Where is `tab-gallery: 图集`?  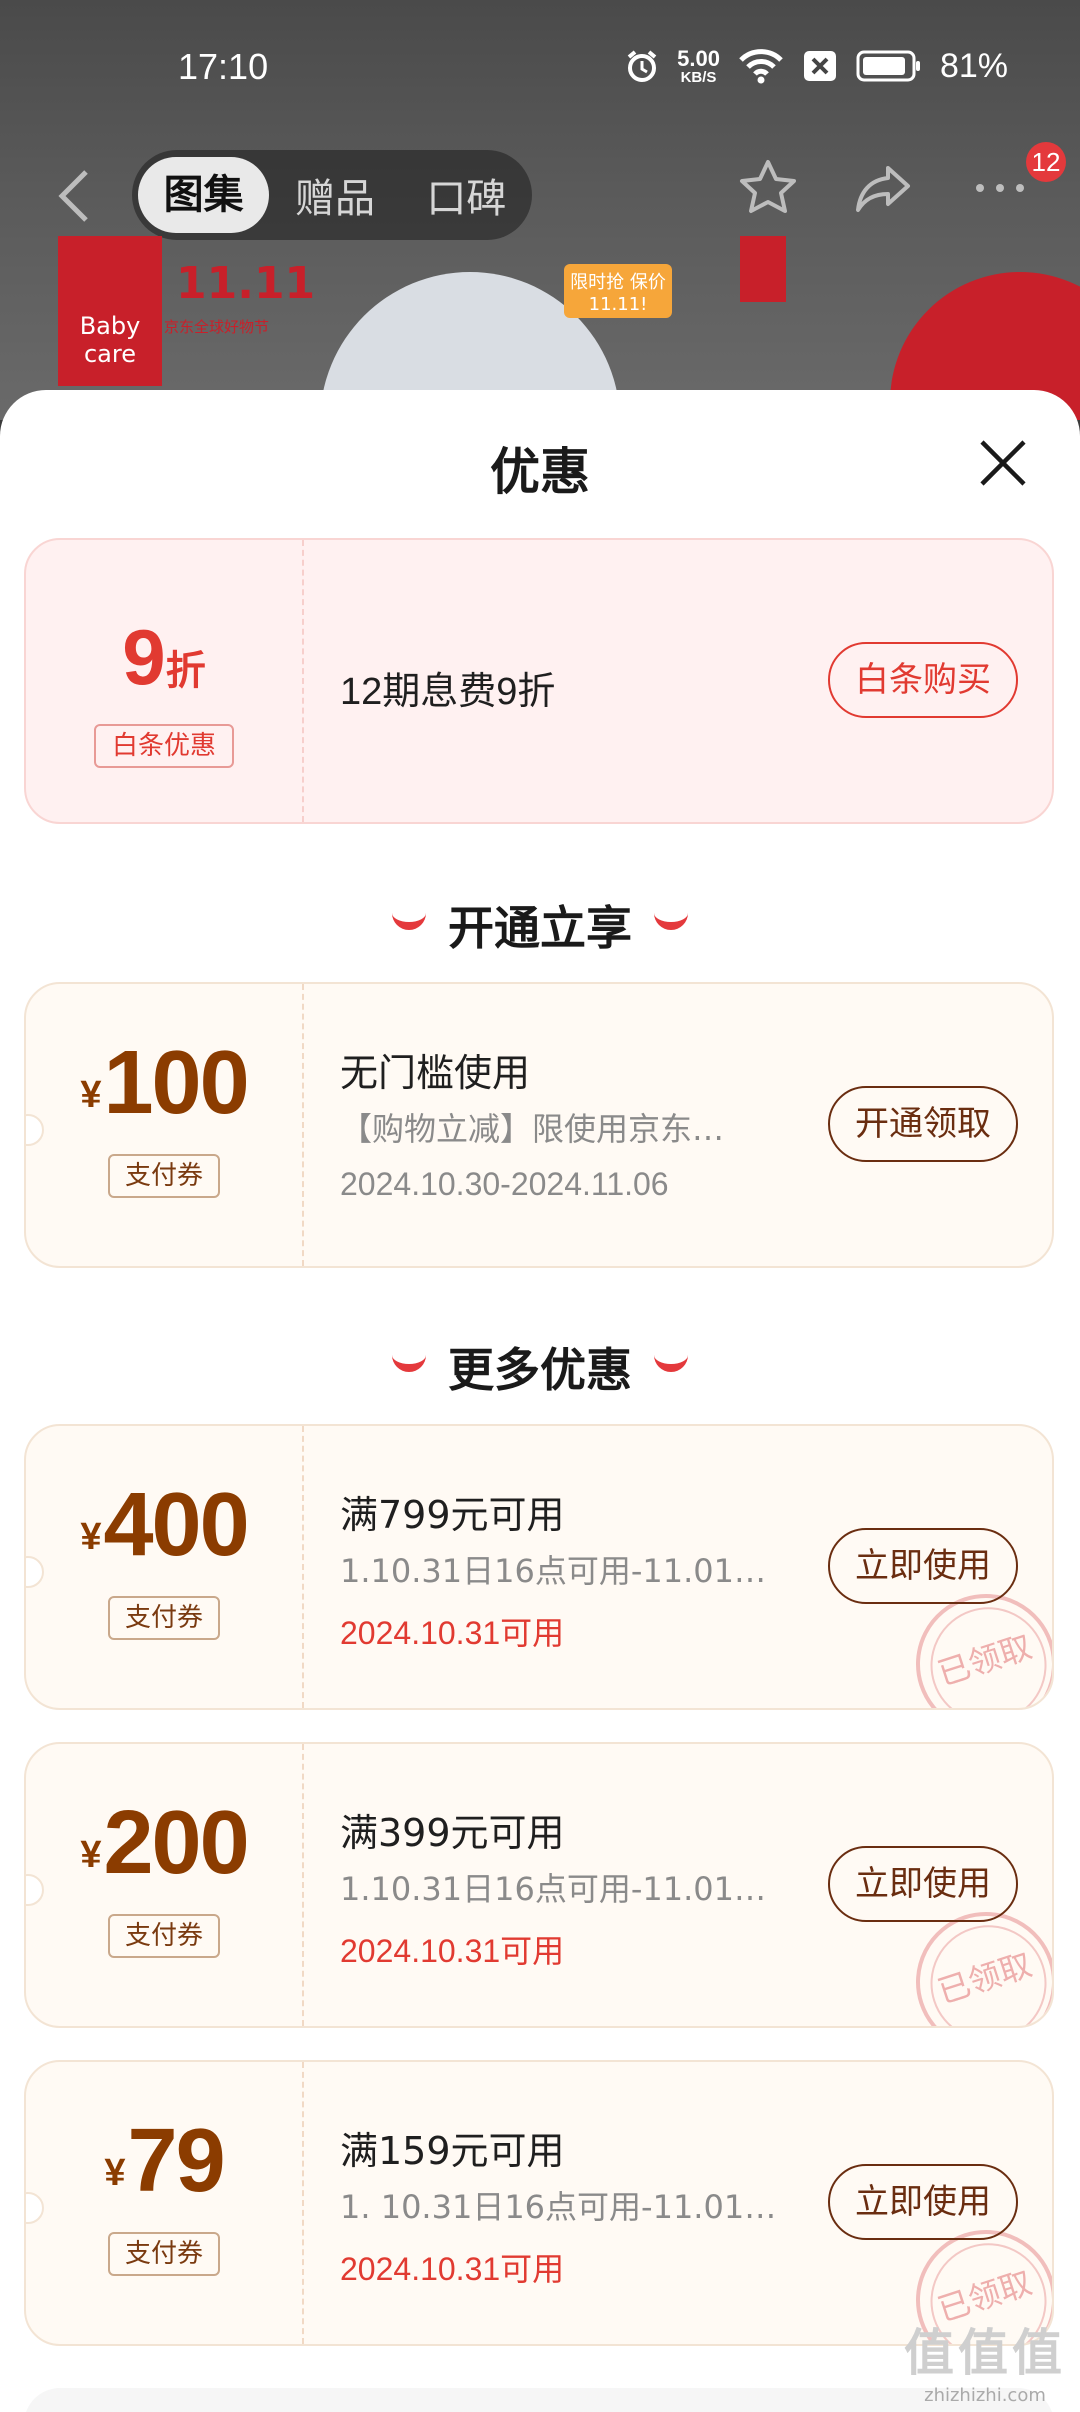 tab-gallery: 图集 is located at coordinates (204, 195).